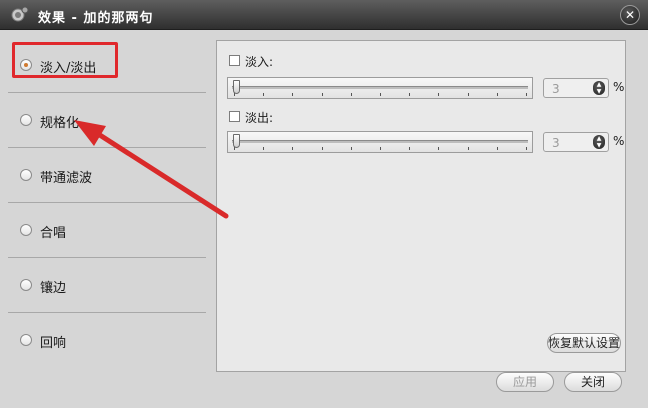 Image resolution: width=648 pixels, height=408 pixels. I want to click on speaker-icon, so click(20, 14).